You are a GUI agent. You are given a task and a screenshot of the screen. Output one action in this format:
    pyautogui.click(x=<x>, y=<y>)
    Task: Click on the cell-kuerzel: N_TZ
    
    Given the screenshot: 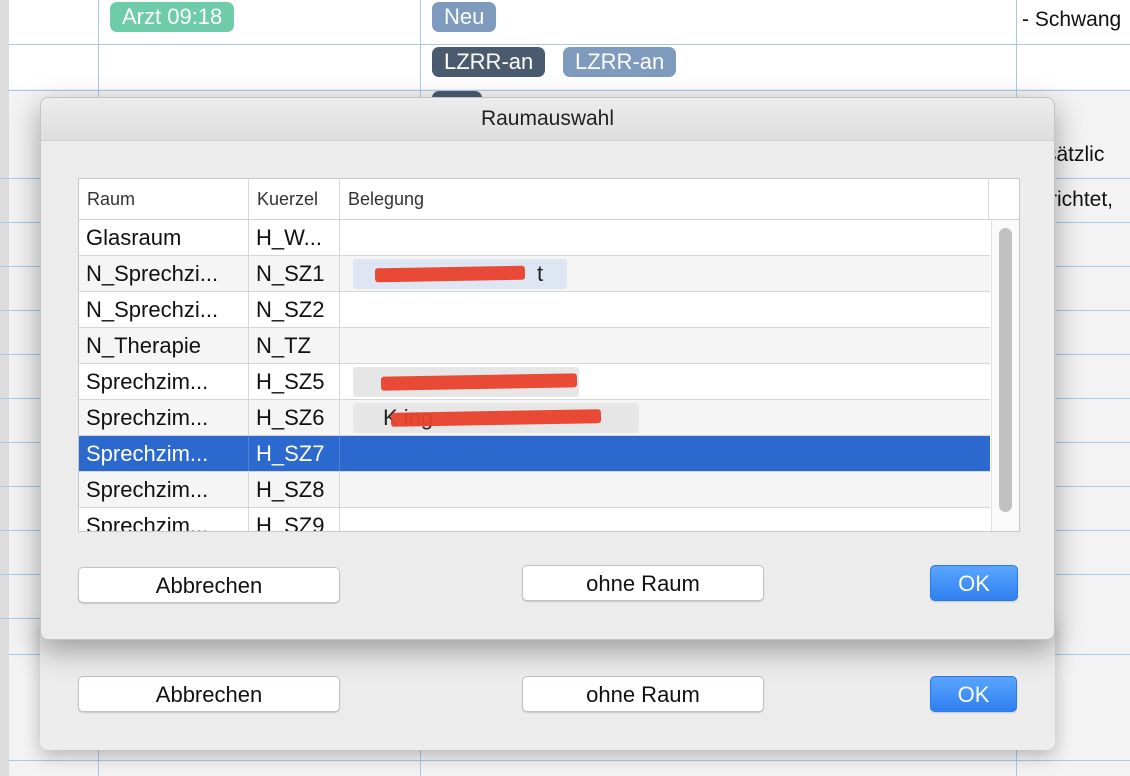 What is the action you would take?
    pyautogui.click(x=294, y=345)
    